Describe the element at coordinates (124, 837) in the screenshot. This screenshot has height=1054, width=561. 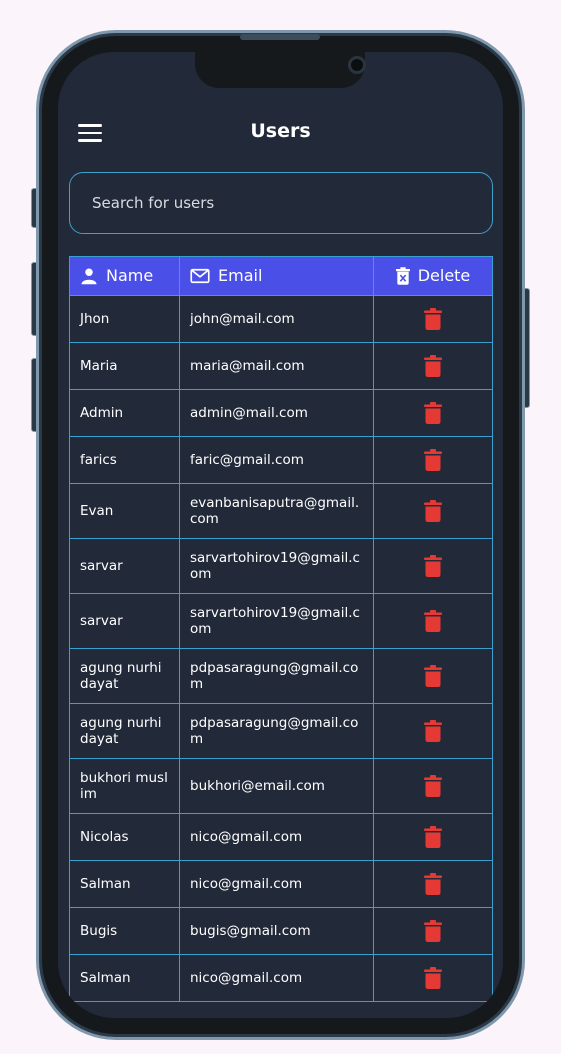
I see `user-name: Nicolas` at that location.